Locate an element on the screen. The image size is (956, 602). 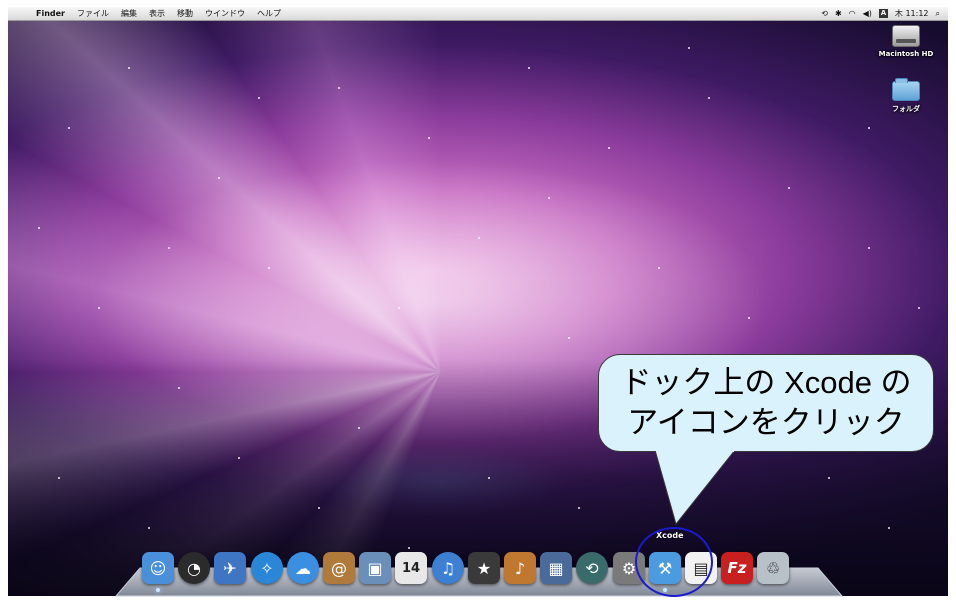
dock-item-ical: 14 is located at coordinates (411, 568).